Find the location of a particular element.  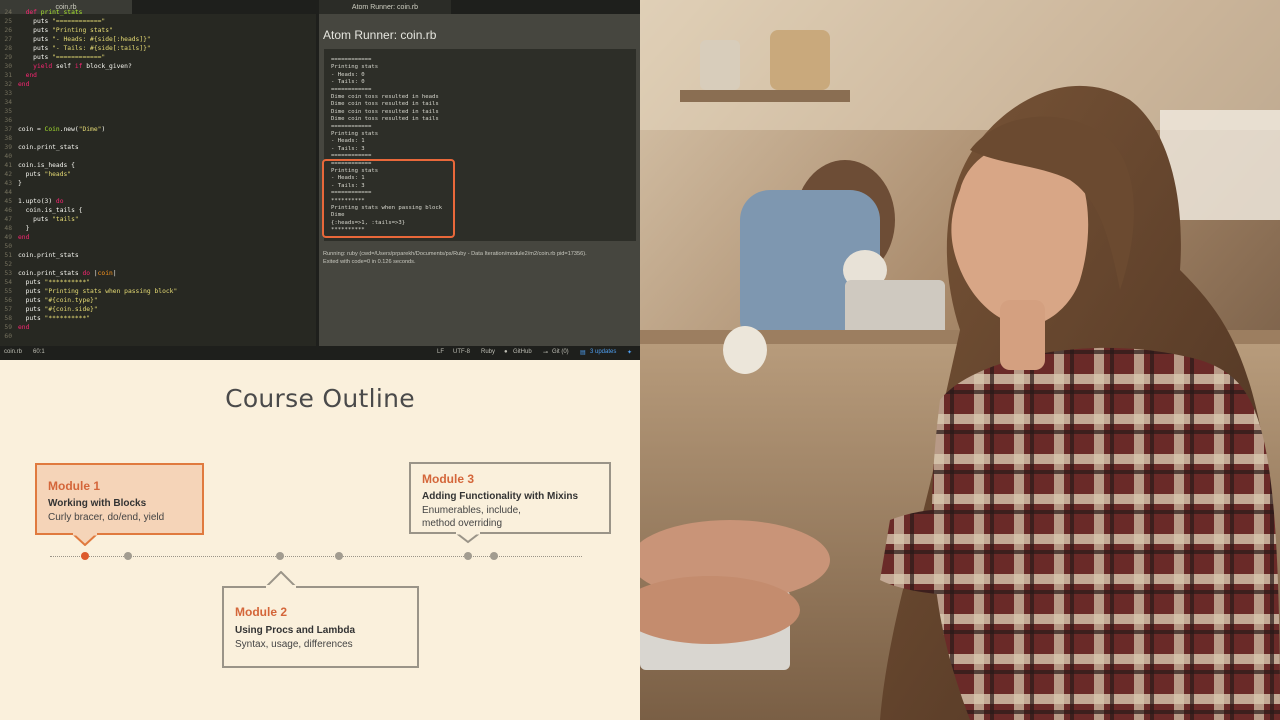

line-number: 33 is located at coordinates (8, 93).